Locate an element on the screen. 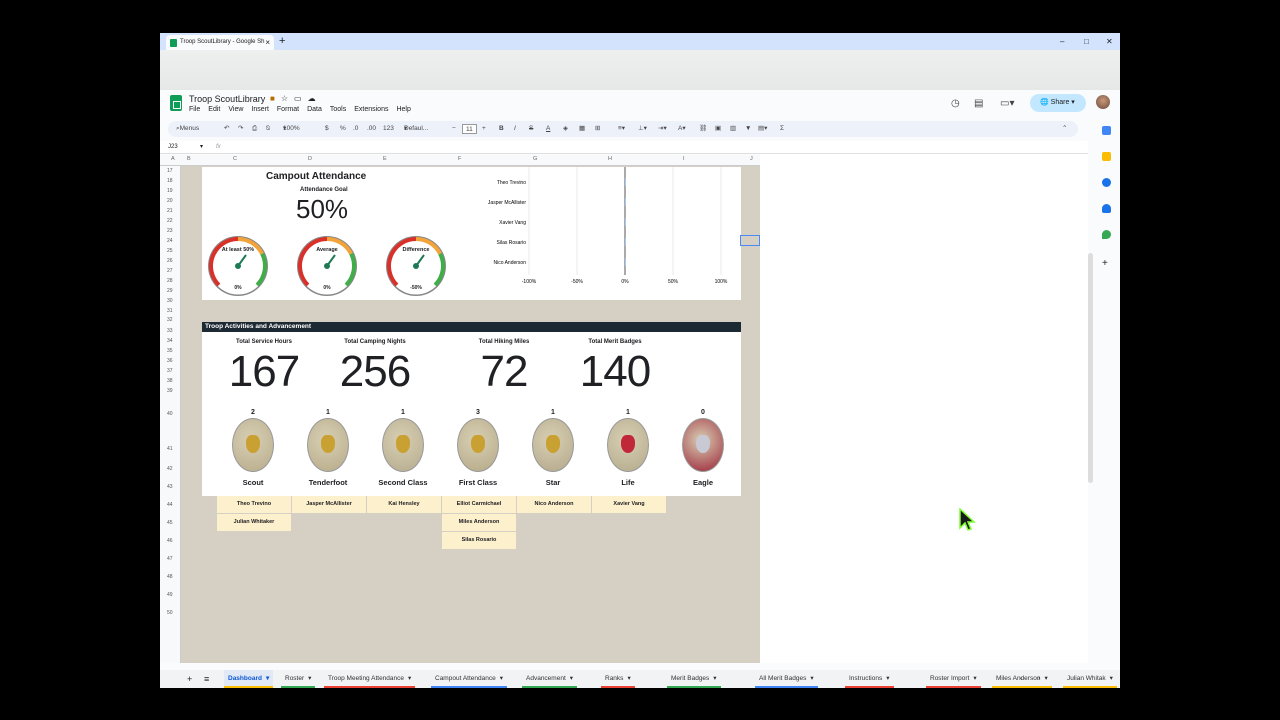  meet-icon: ▭▾ is located at coordinates (1007, 103).